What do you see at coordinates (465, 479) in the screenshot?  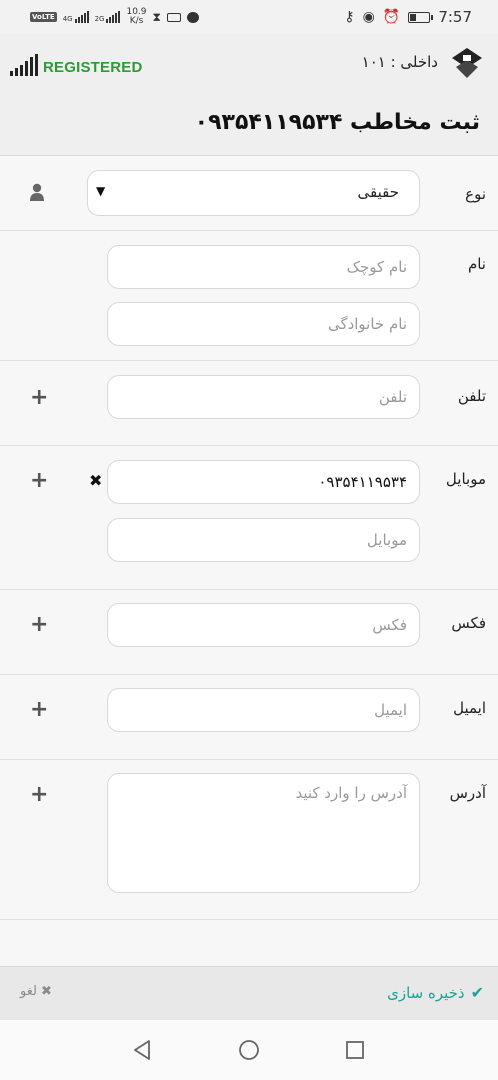 I see `mobile-label: موبایل` at bounding box center [465, 479].